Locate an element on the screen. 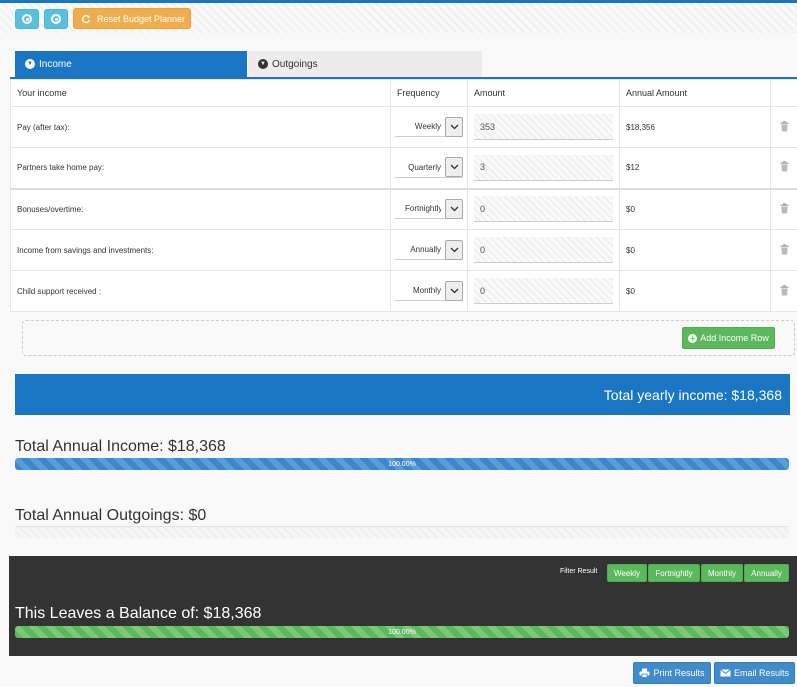 The width and height of the screenshot is (797, 687). total-annual-income-title: Total Annual Income: $18,368 is located at coordinates (120, 446).